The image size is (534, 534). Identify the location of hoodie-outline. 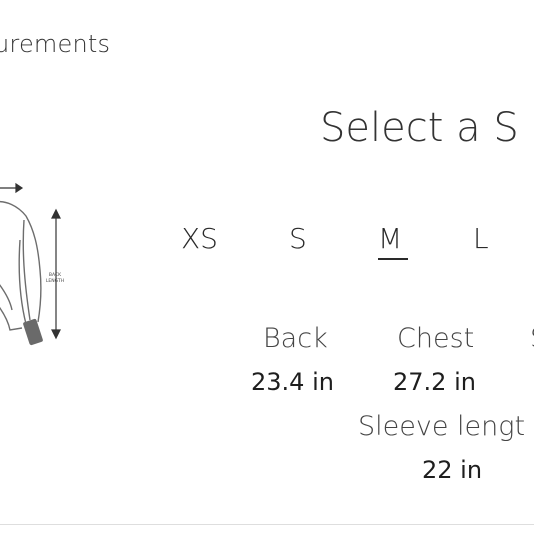
(21, 266).